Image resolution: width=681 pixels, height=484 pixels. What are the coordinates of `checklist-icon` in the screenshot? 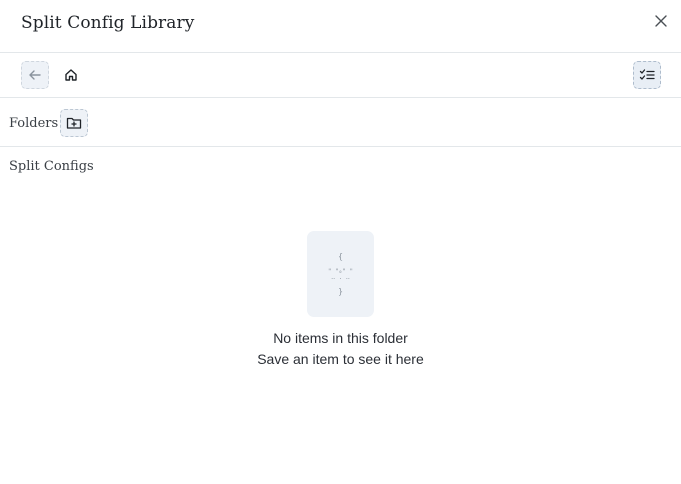 It's located at (647, 74).